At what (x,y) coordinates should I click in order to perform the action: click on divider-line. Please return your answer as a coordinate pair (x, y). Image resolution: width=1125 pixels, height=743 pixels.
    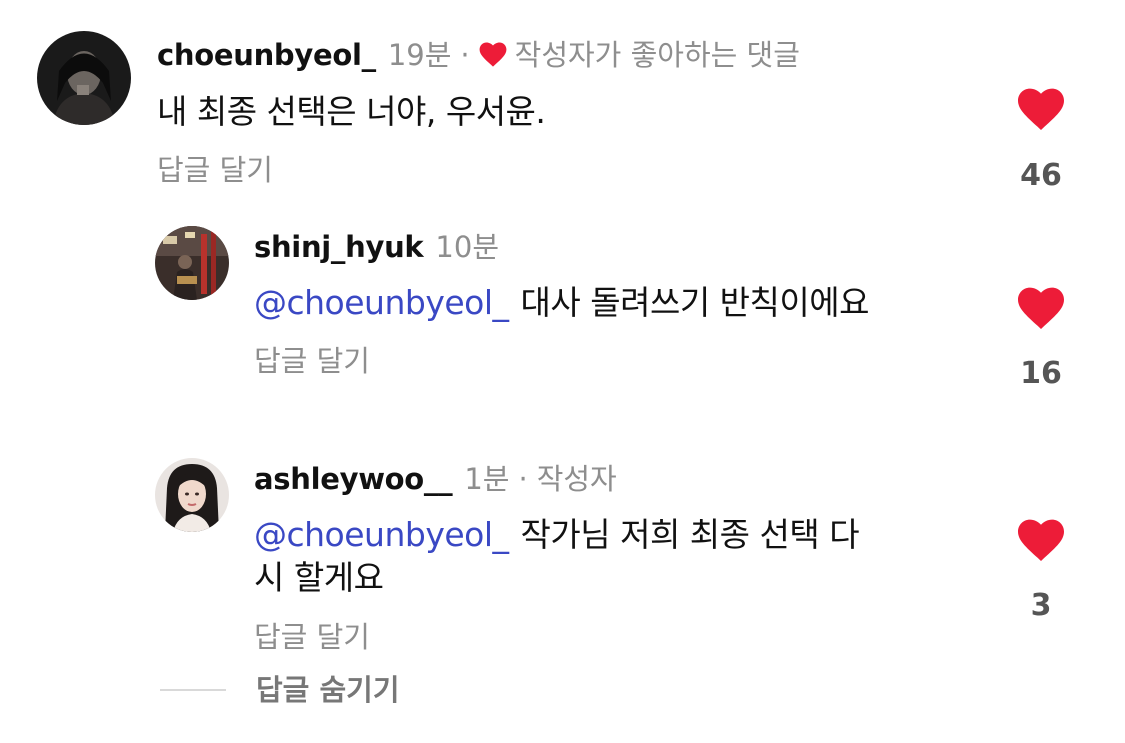
    Looking at the image, I should click on (193, 690).